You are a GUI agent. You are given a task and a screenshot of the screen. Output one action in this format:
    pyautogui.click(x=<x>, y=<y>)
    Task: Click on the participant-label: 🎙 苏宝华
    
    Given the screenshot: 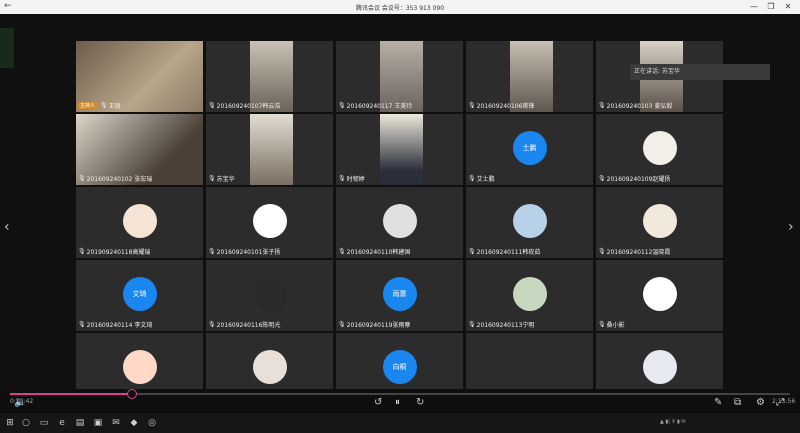 What is the action you would take?
    pyautogui.click(x=221, y=178)
    